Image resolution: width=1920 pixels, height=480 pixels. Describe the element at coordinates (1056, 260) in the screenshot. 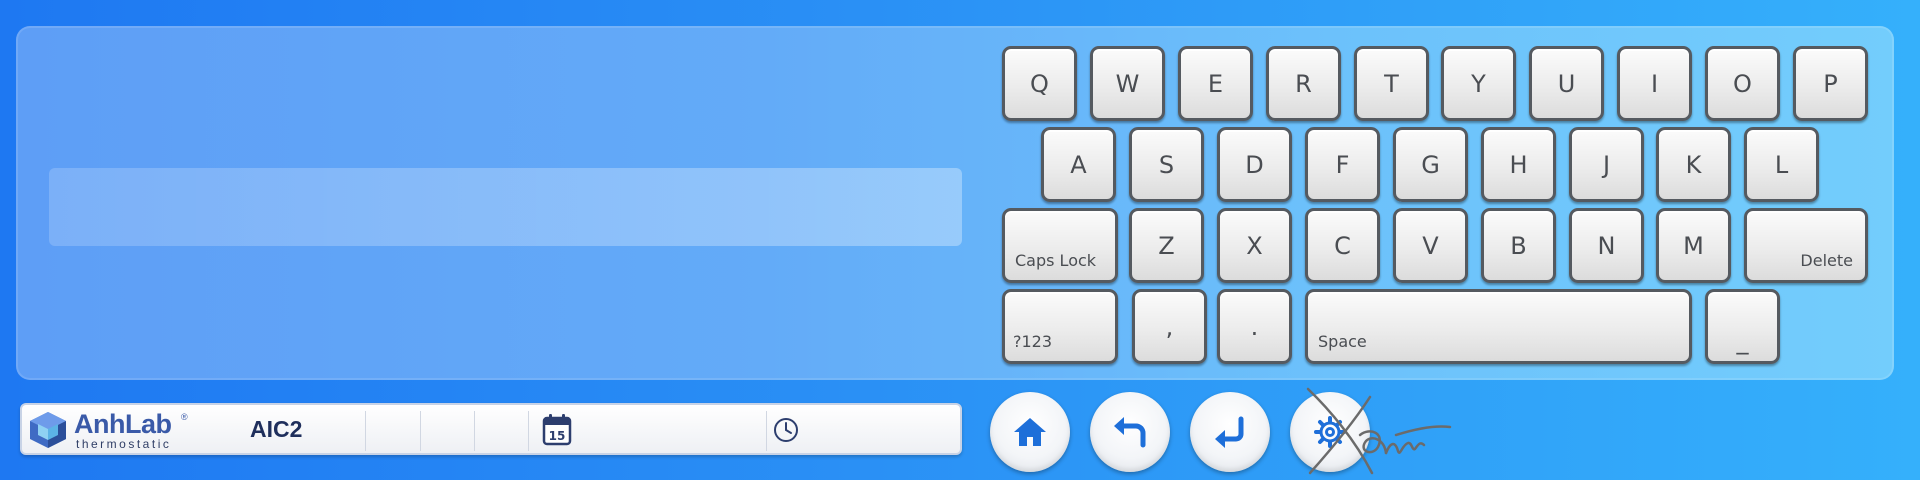

I see `key-label: Caps Lock` at that location.